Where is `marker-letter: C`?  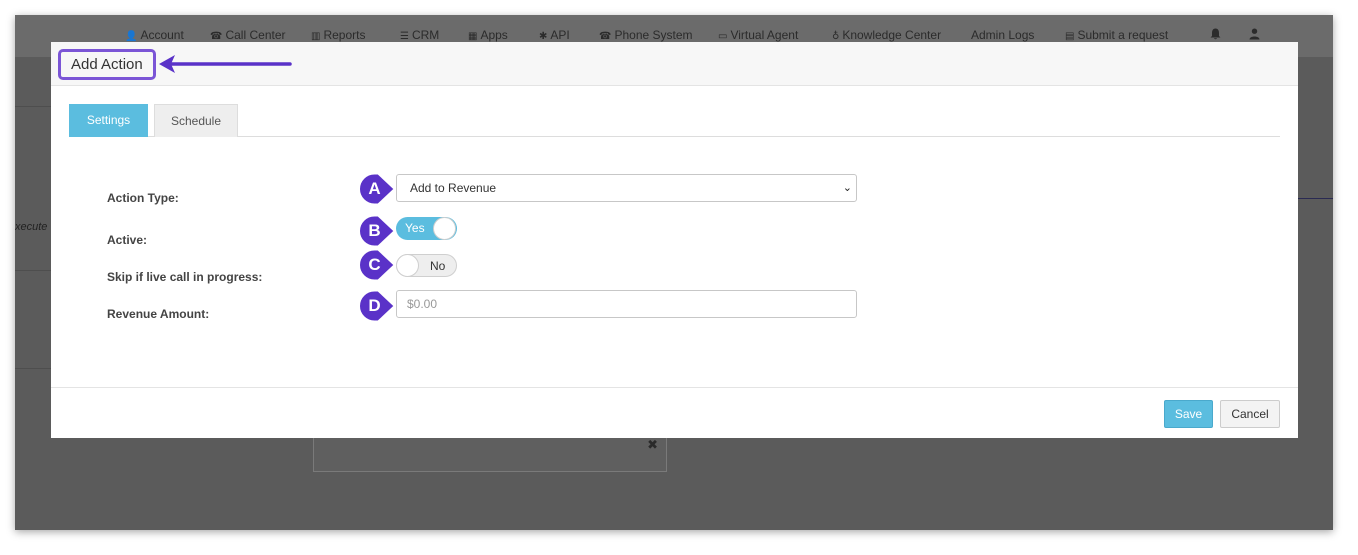
marker-letter: C is located at coordinates (374, 264).